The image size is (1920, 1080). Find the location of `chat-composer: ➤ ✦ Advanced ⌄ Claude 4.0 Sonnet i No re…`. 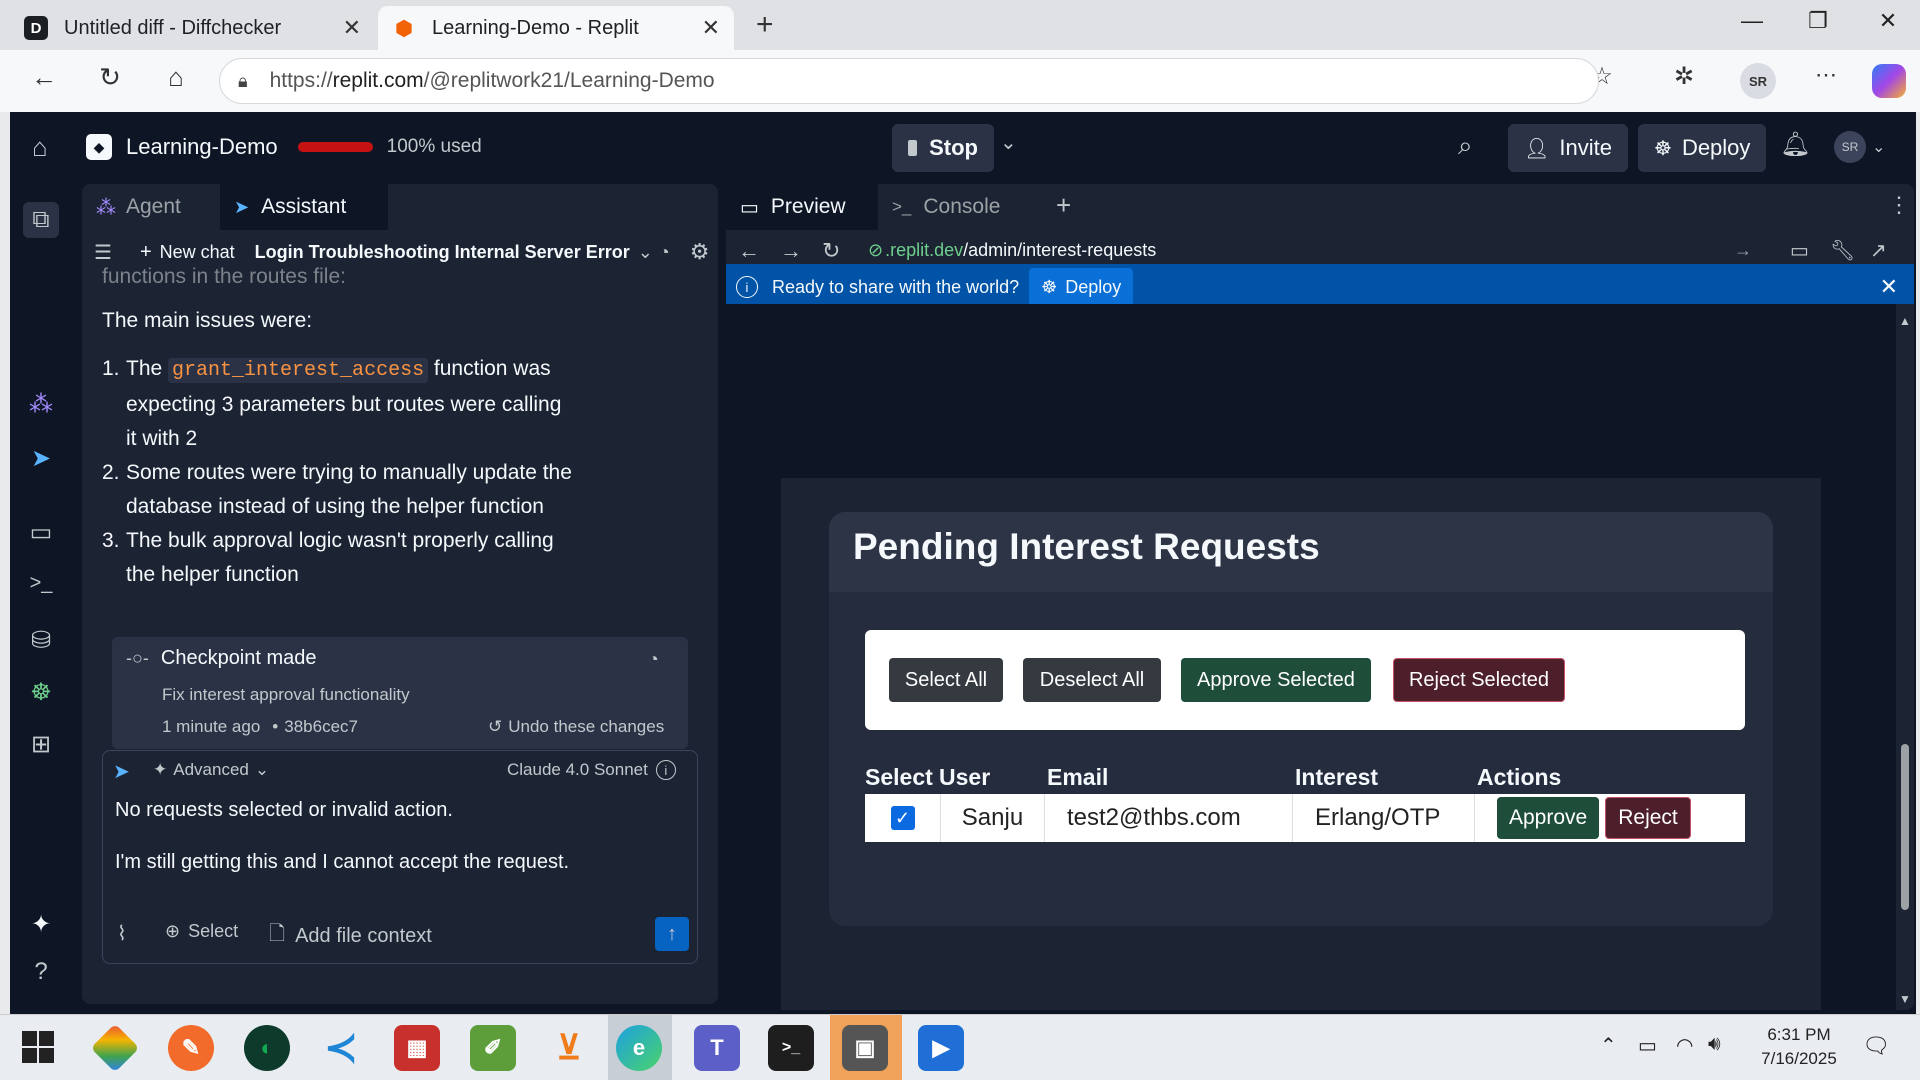

chat-composer: ➤ ✦ Advanced ⌄ Claude 4.0 Sonnet i No re… is located at coordinates (400, 857).